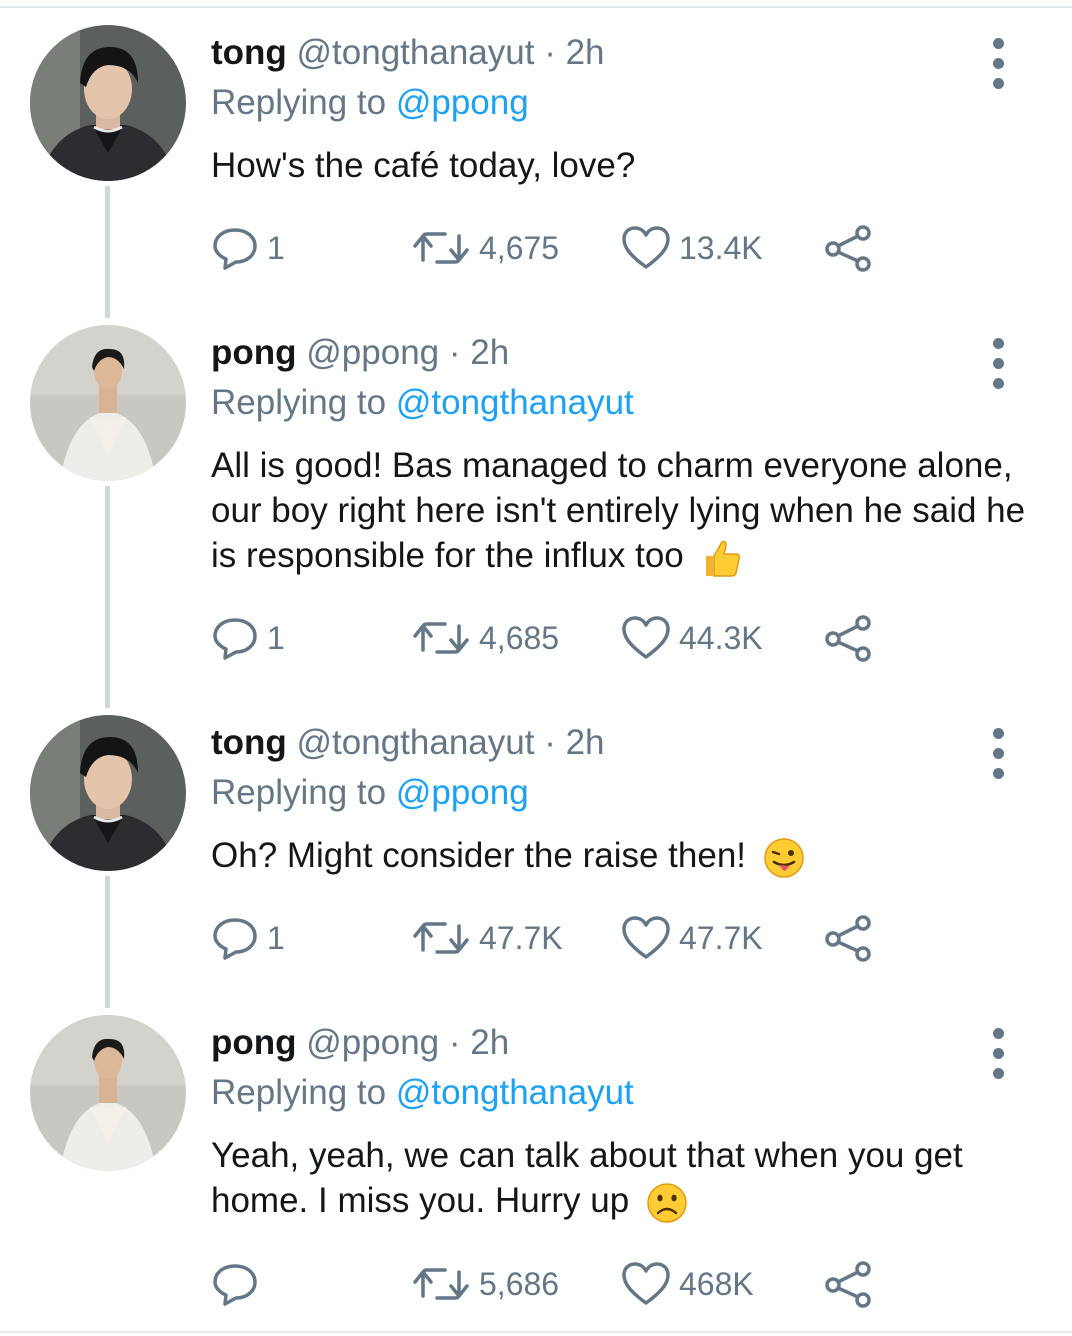 This screenshot has width=1072, height=1336. I want to click on tweet-actions: 1 47.7K 47.7K, so click(561, 938).